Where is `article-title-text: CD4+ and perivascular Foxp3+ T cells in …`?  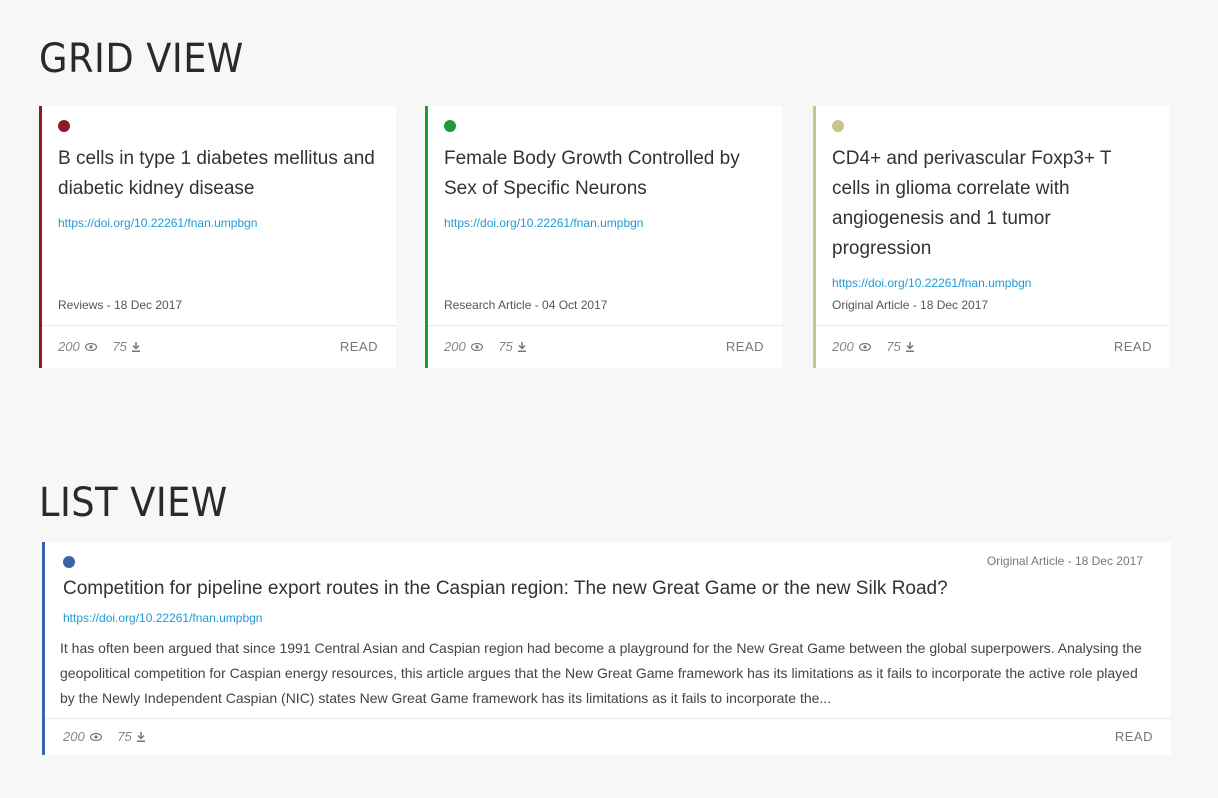
article-title-text: CD4+ and perivascular Foxp3+ T cells in … is located at coordinates (971, 203).